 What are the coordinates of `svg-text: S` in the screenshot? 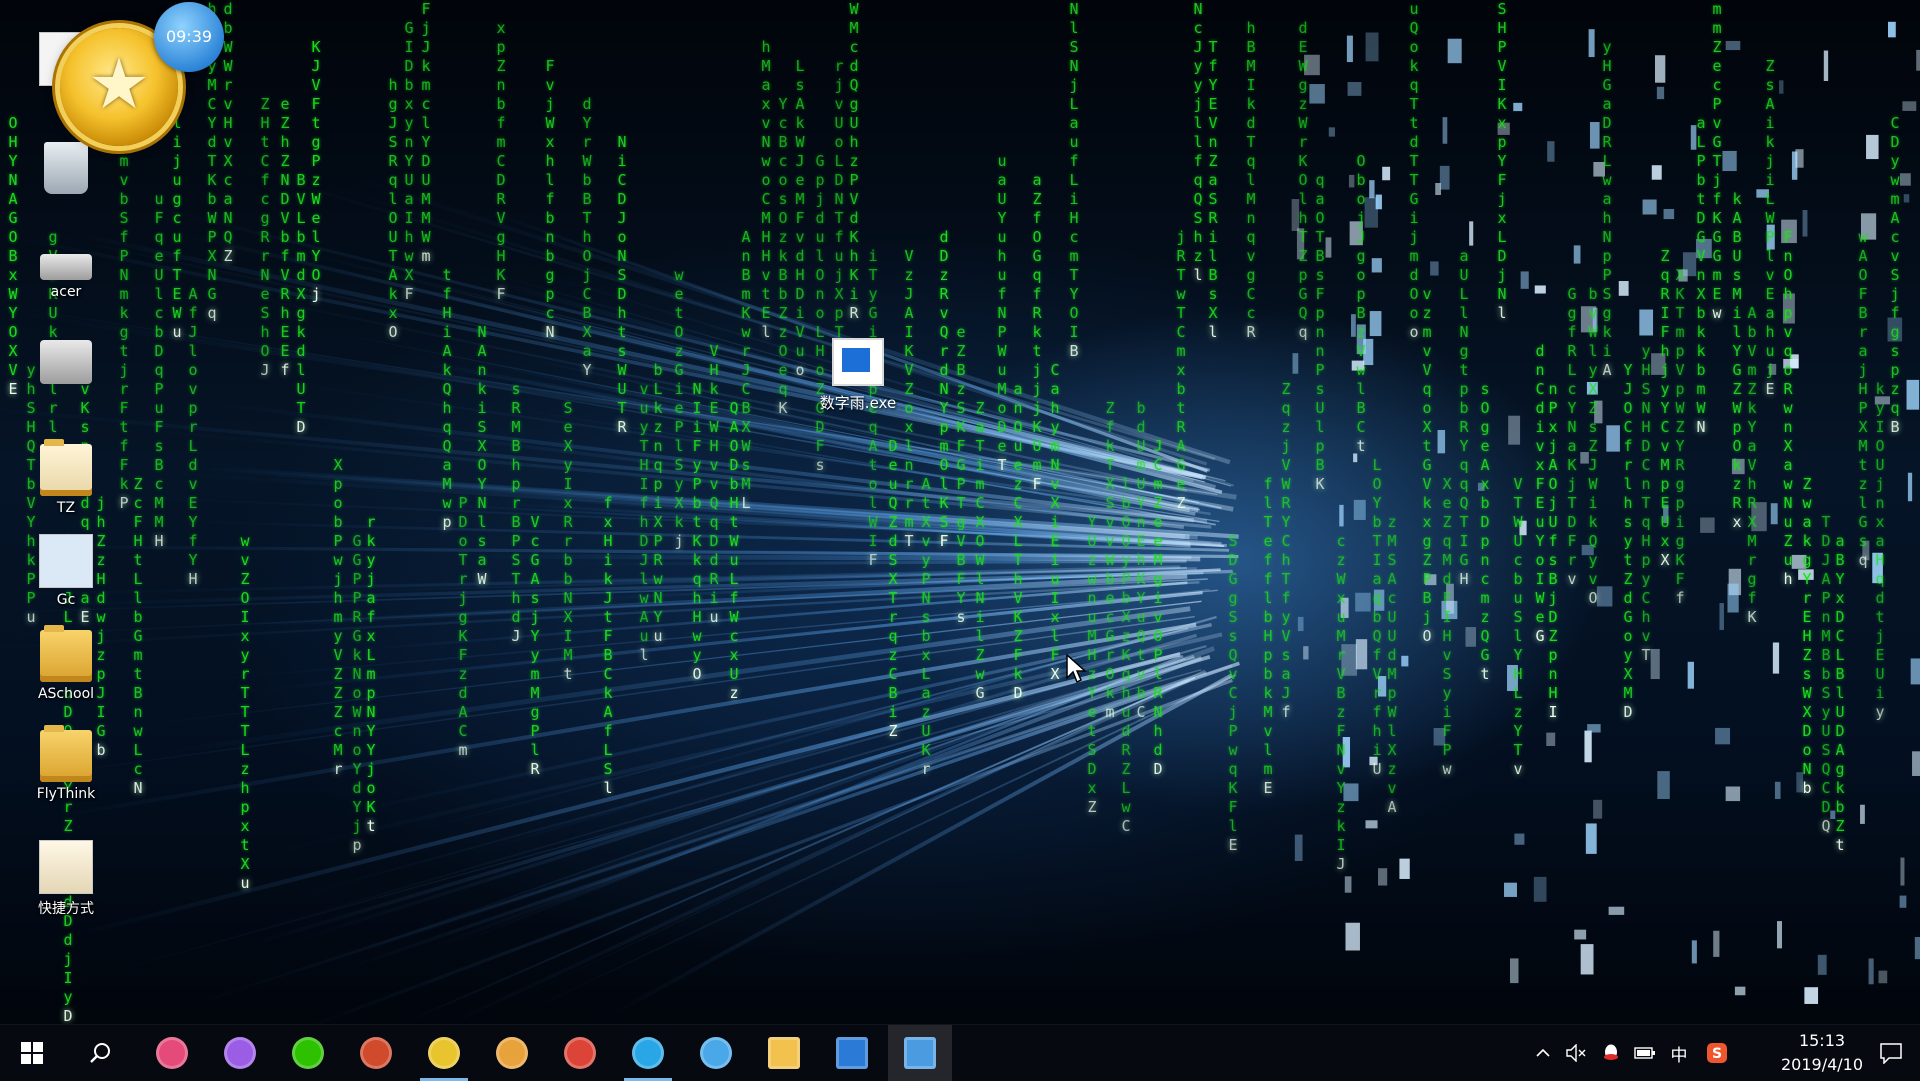 It's located at (1717, 1054).